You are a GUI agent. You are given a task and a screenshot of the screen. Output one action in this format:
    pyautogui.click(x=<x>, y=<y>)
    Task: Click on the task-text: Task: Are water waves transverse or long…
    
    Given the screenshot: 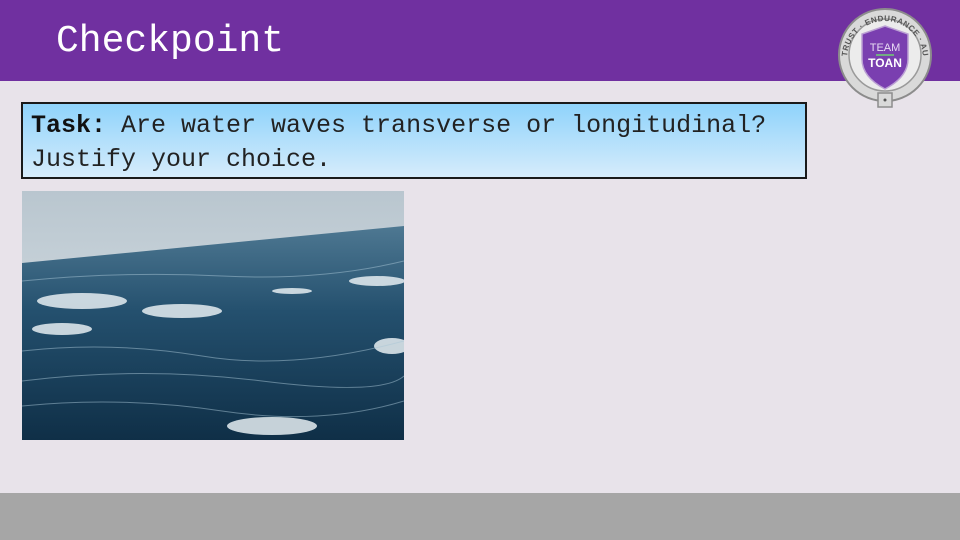 What is the action you would take?
    pyautogui.click(x=416, y=143)
    